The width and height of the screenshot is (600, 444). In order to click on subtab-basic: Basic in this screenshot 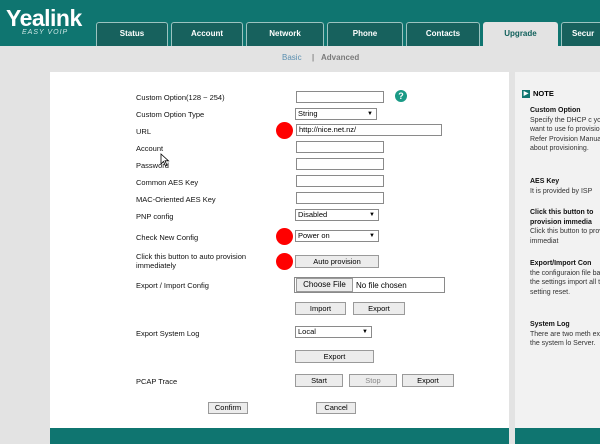, I will do `click(292, 57)`.